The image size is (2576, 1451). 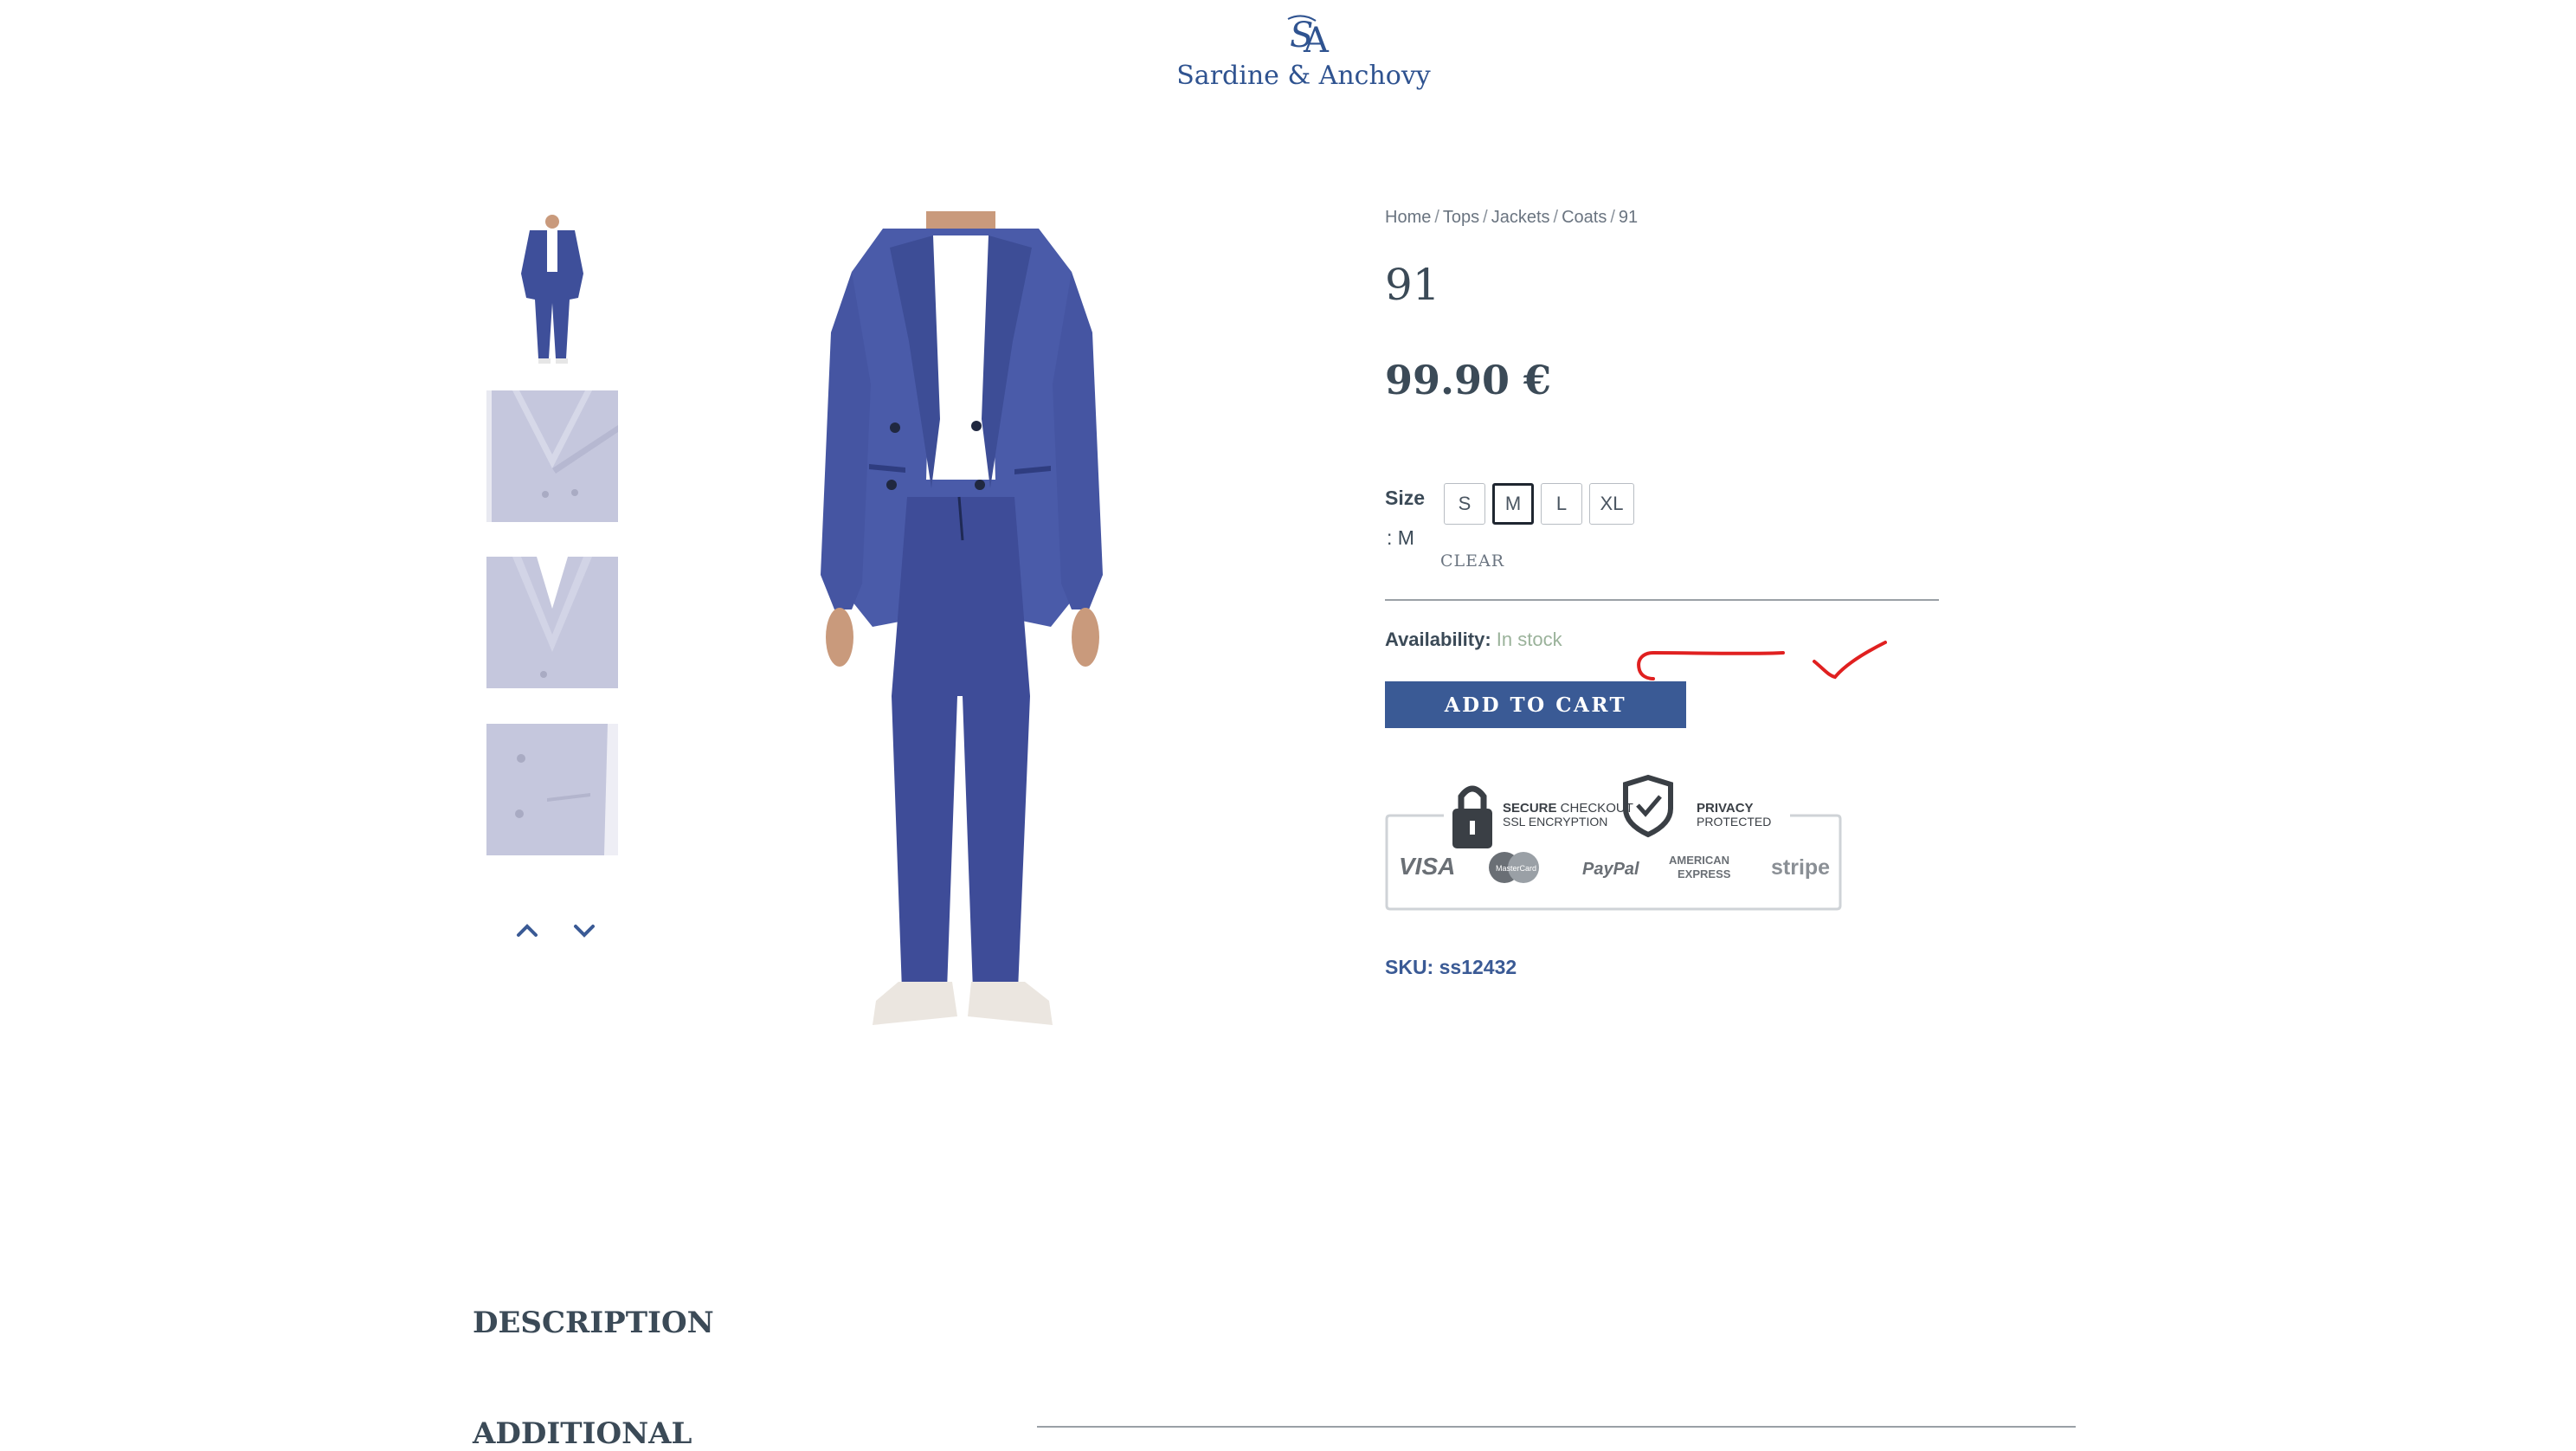 I want to click on size-option-l: L, so click(x=1561, y=504).